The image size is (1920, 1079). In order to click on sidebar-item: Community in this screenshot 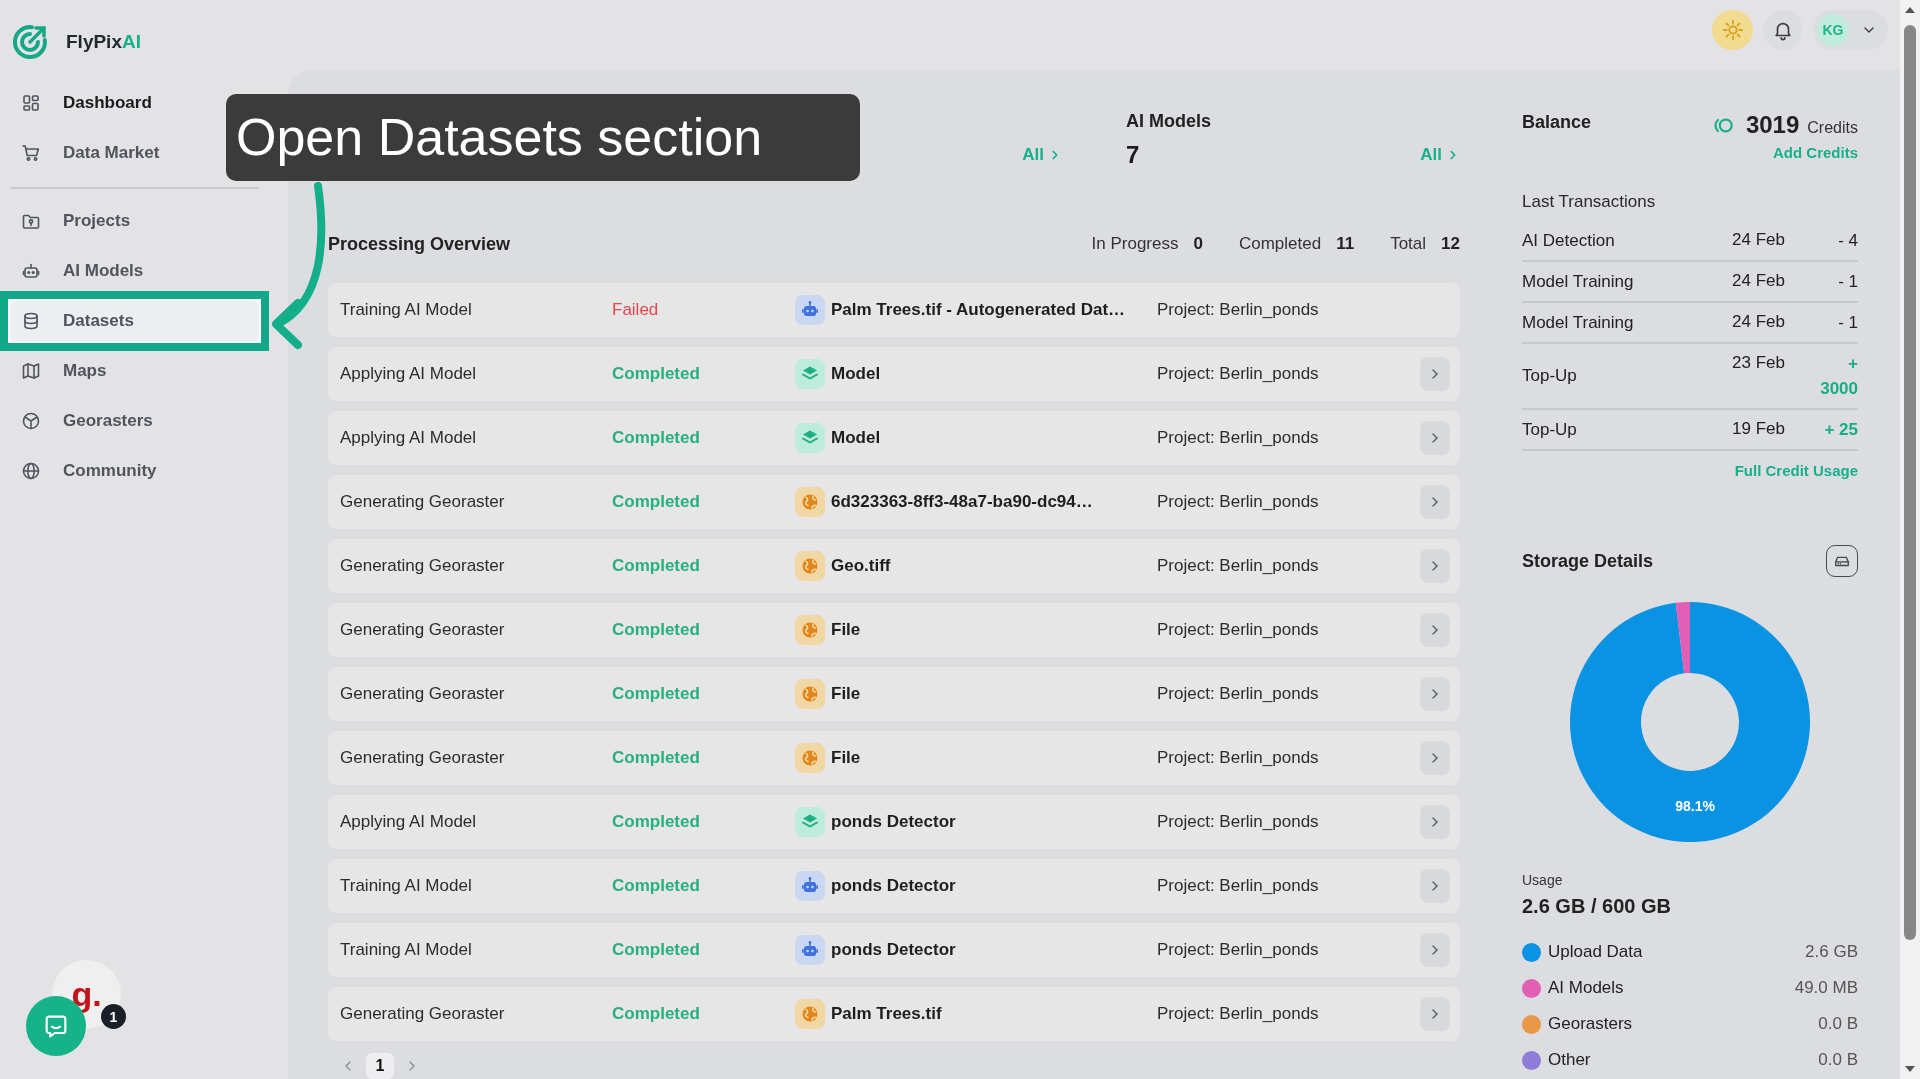, I will do `click(89, 471)`.